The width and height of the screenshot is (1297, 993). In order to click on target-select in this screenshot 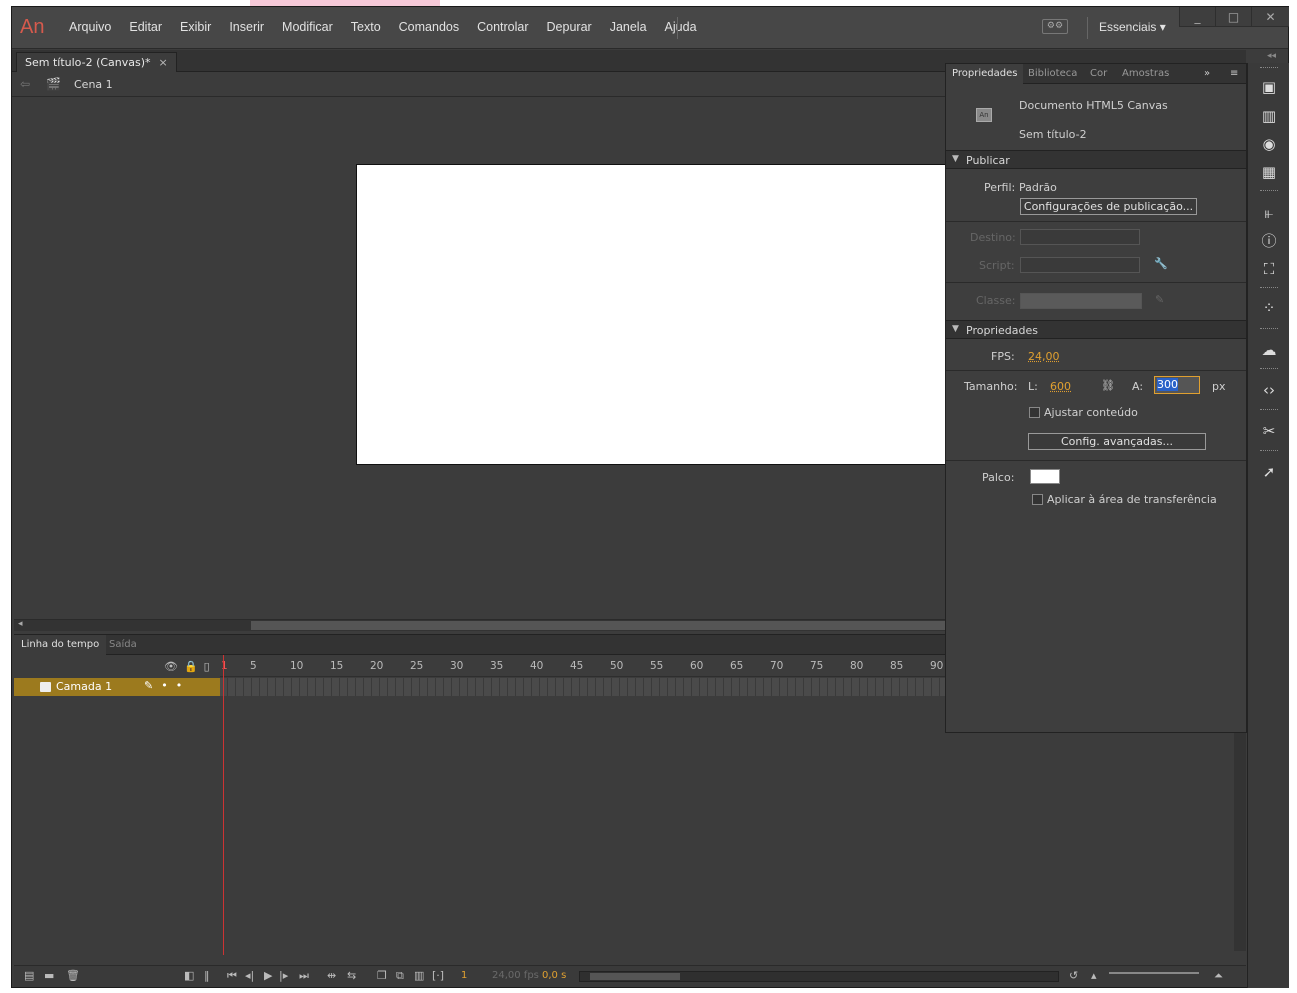, I will do `click(1080, 237)`.